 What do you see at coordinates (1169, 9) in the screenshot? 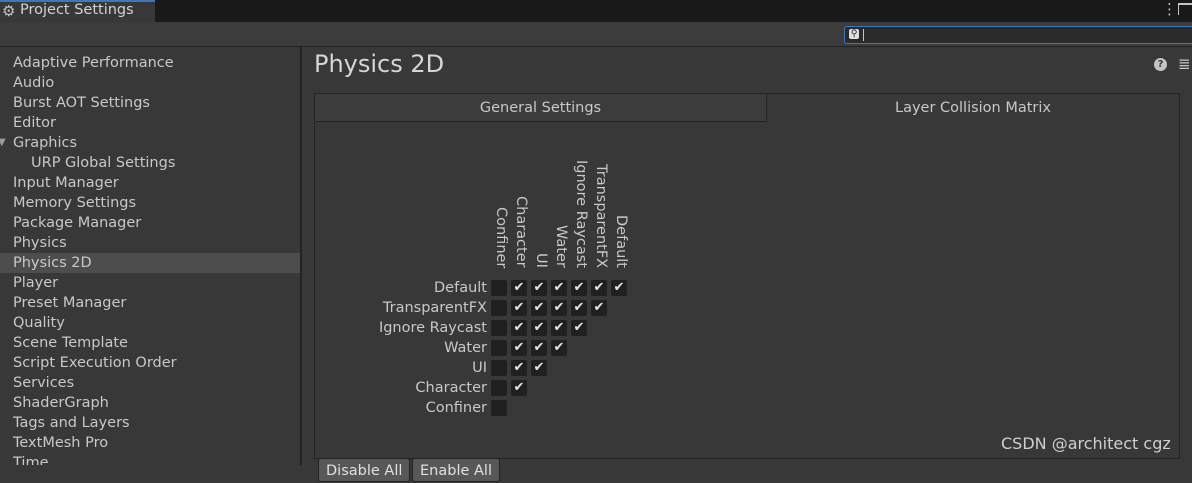
I see `more-options-icon: ⋮` at bounding box center [1169, 9].